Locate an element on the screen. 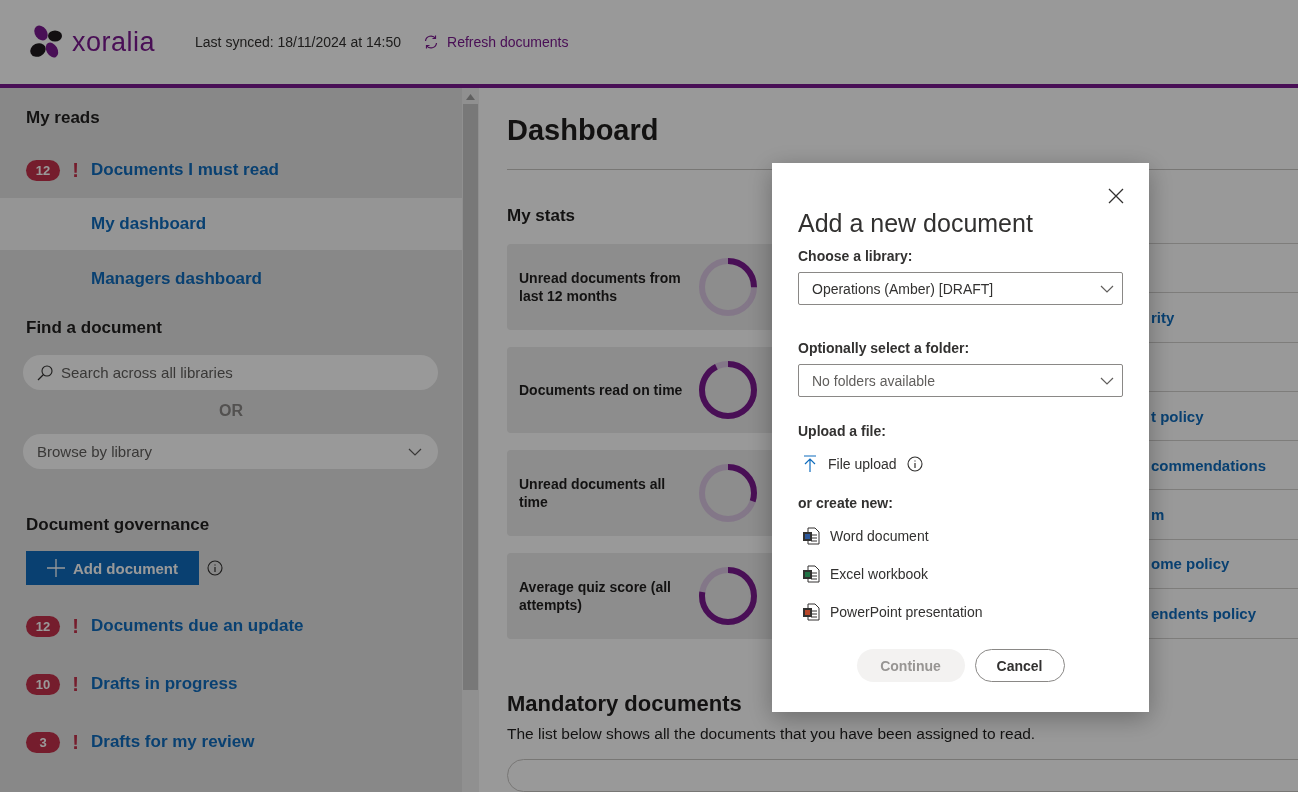 This screenshot has width=1298, height=792. file-upload-link: File upload is located at coordinates (960, 464).